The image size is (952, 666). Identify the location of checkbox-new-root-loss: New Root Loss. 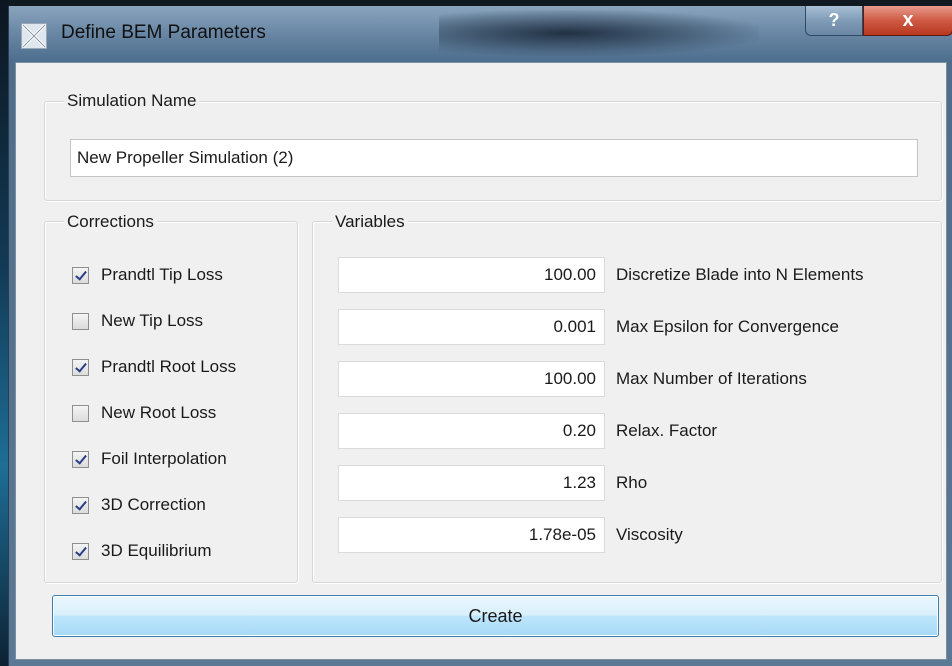
(144, 413).